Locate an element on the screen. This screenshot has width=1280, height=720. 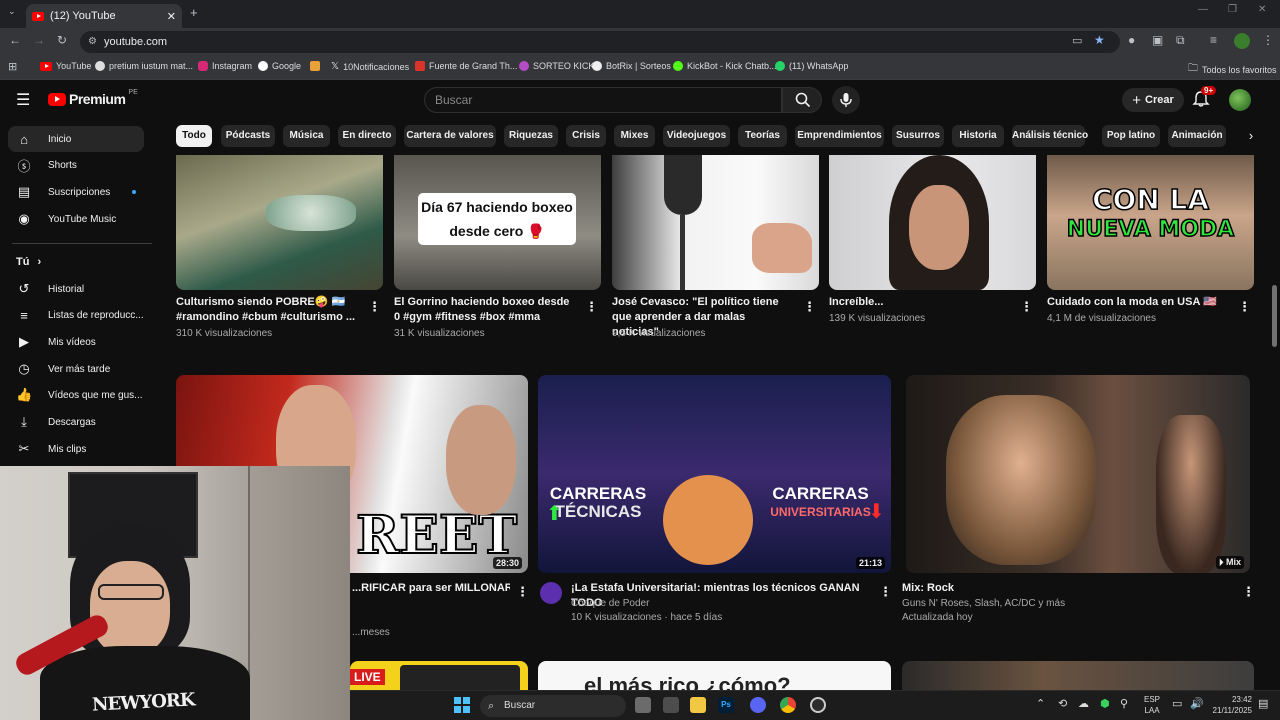
chip-crisis: Crisis is located at coordinates (586, 136).